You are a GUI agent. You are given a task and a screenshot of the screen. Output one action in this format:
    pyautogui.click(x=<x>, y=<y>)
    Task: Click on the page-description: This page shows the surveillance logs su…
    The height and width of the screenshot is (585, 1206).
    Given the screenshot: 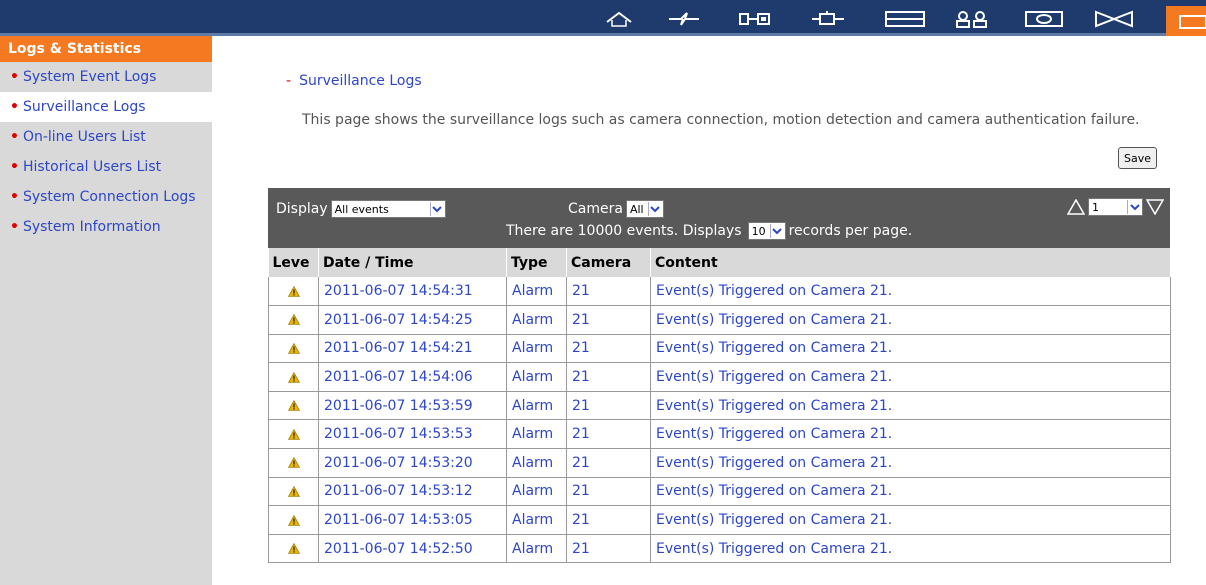 What is the action you would take?
    pyautogui.click(x=721, y=120)
    